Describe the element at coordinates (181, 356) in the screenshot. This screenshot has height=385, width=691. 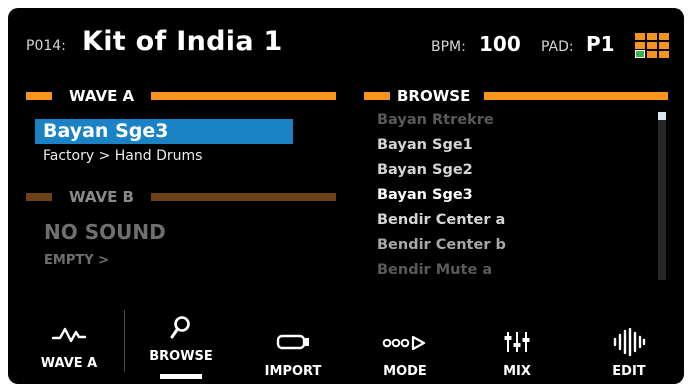
I see `nav-browse-label: BROWSE` at that location.